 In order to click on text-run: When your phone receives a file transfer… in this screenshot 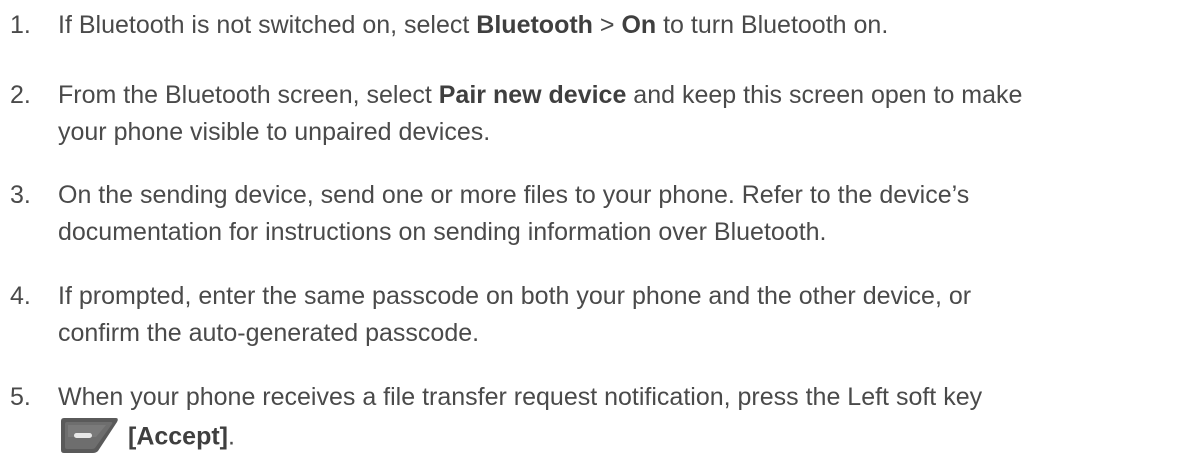, I will do `click(520, 397)`.